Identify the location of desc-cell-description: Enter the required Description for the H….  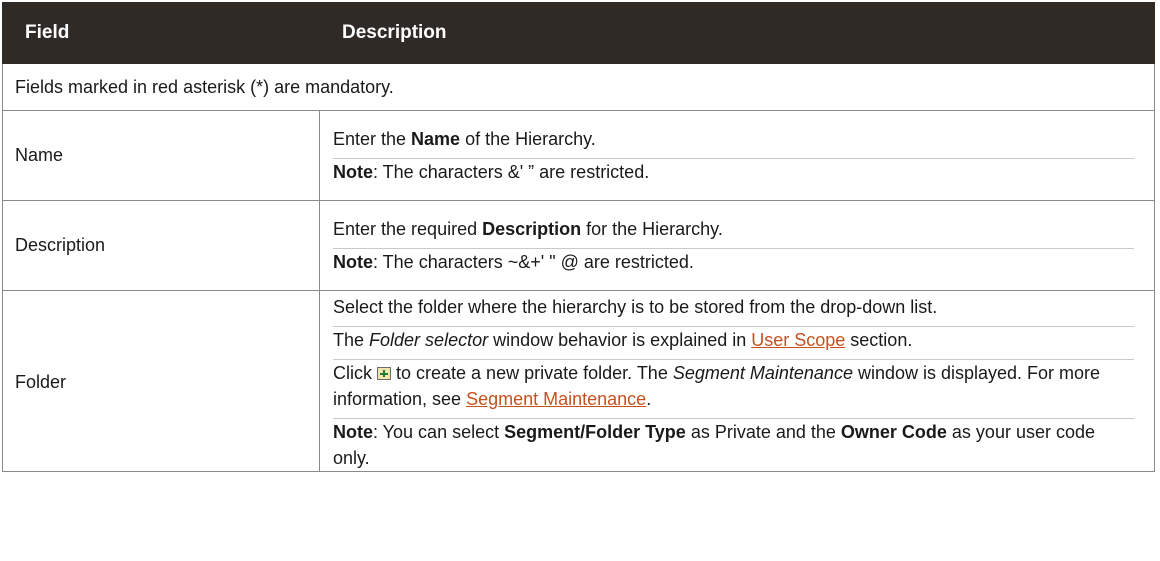
(737, 245).